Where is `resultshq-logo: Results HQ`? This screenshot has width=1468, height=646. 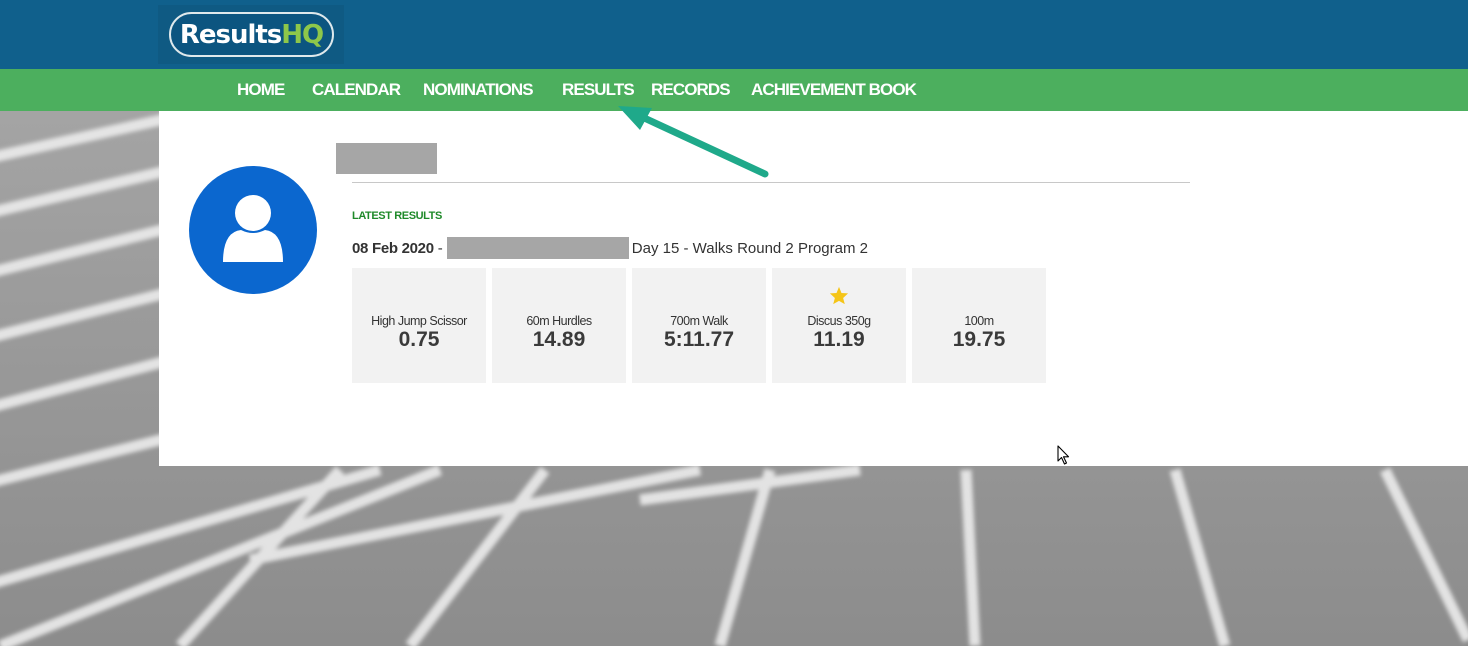 resultshq-logo: Results HQ is located at coordinates (251, 34).